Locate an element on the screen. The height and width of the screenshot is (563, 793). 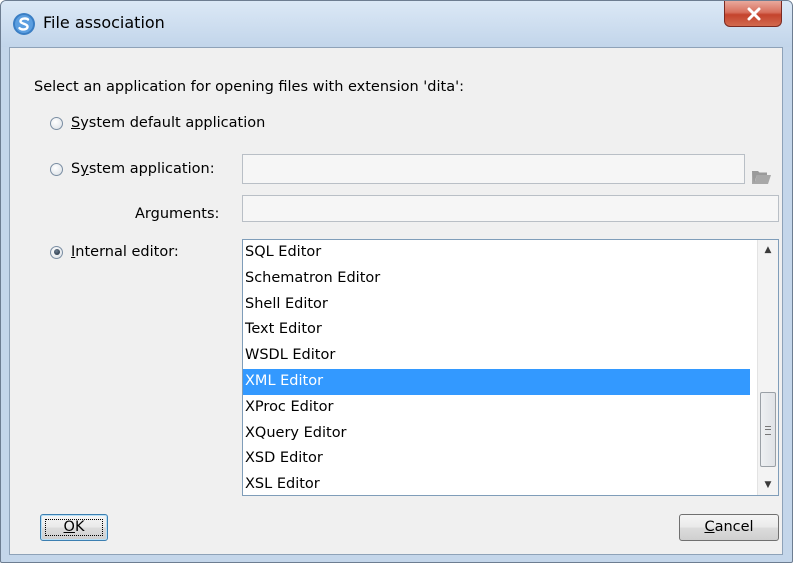
editor-list-item: XML Editor is located at coordinates (496, 381).